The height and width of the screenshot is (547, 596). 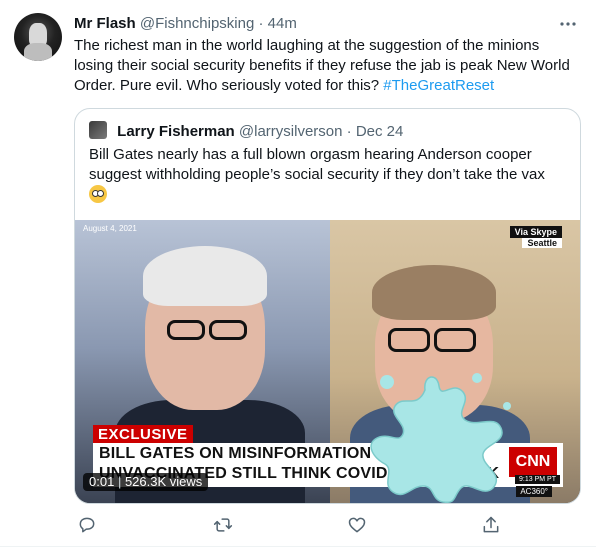 What do you see at coordinates (358, 526) in the screenshot?
I see `like-icon` at bounding box center [358, 526].